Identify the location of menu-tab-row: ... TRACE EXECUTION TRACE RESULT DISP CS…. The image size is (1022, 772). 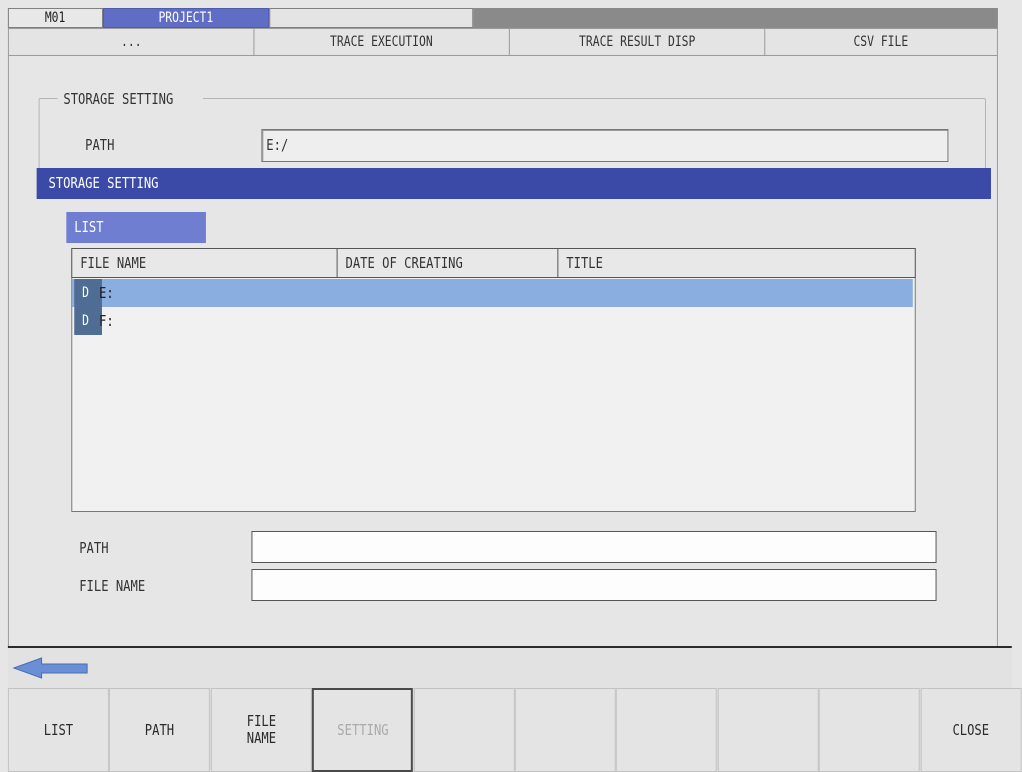
(502, 42).